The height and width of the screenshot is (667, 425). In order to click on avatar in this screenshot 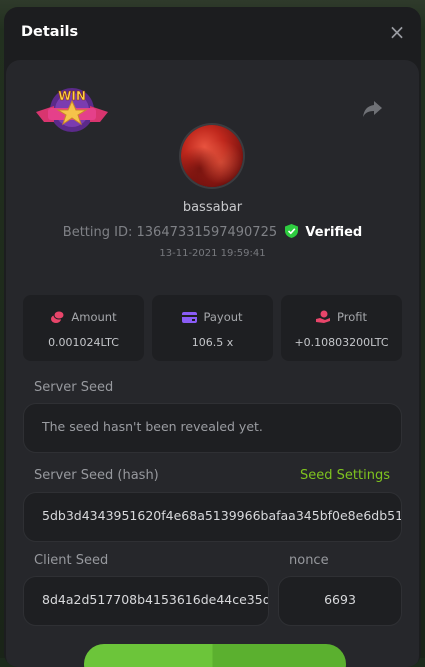, I will do `click(212, 156)`.